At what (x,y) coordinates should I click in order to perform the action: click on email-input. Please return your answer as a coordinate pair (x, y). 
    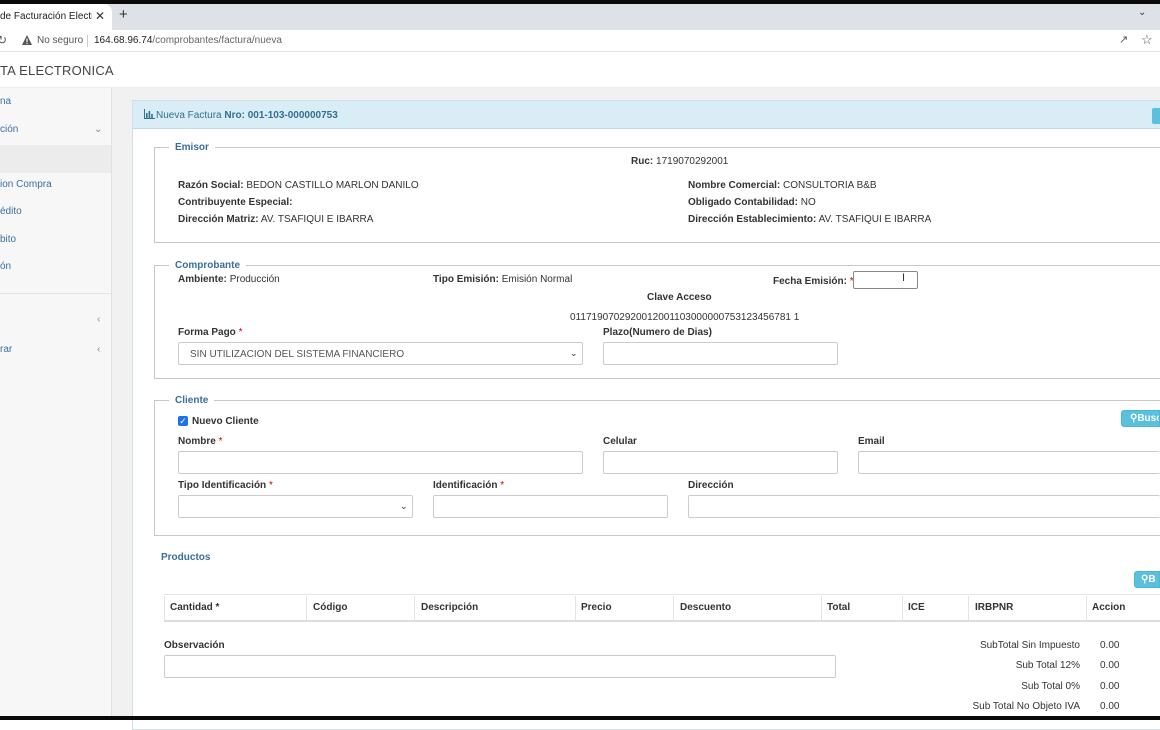
    Looking at the image, I should click on (1009, 462).